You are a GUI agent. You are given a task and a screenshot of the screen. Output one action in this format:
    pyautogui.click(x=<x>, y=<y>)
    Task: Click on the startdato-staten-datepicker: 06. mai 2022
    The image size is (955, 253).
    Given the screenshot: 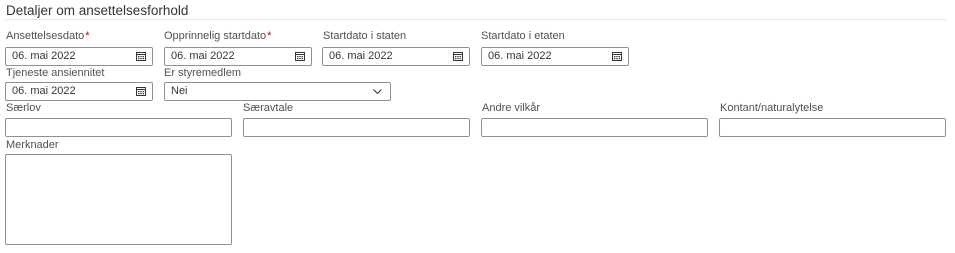 What is the action you would take?
    pyautogui.click(x=396, y=56)
    